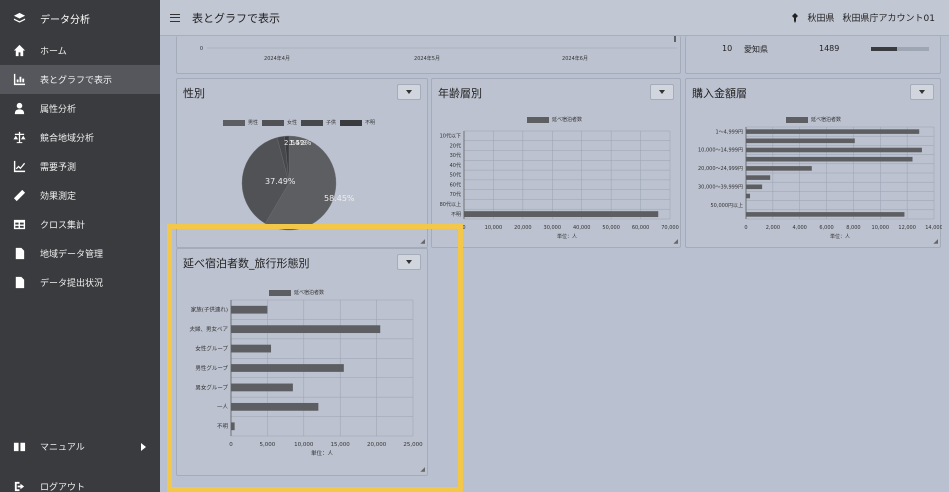 This screenshot has width=949, height=492. What do you see at coordinates (63, 226) in the screenshot?
I see `sidebar-item-label: クロス集計` at bounding box center [63, 226].